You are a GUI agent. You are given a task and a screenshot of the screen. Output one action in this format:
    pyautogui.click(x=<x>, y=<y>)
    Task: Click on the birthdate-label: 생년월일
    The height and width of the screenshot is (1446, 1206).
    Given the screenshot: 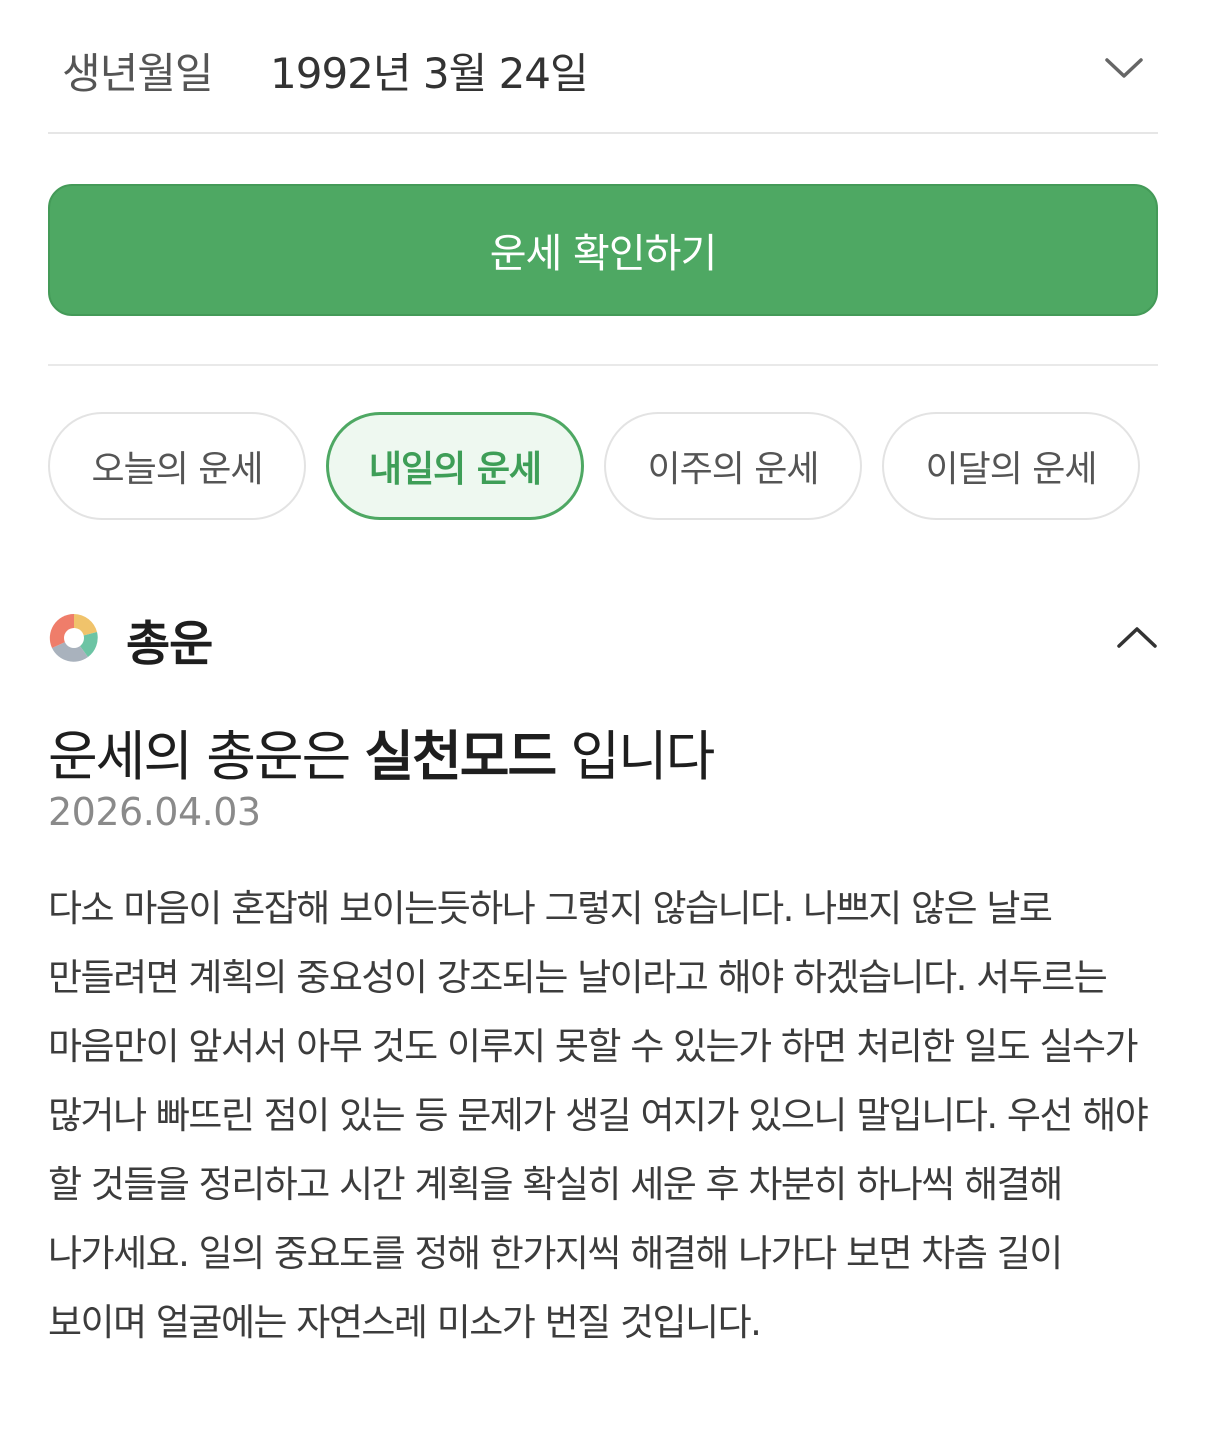 What is the action you would take?
    pyautogui.click(x=138, y=73)
    